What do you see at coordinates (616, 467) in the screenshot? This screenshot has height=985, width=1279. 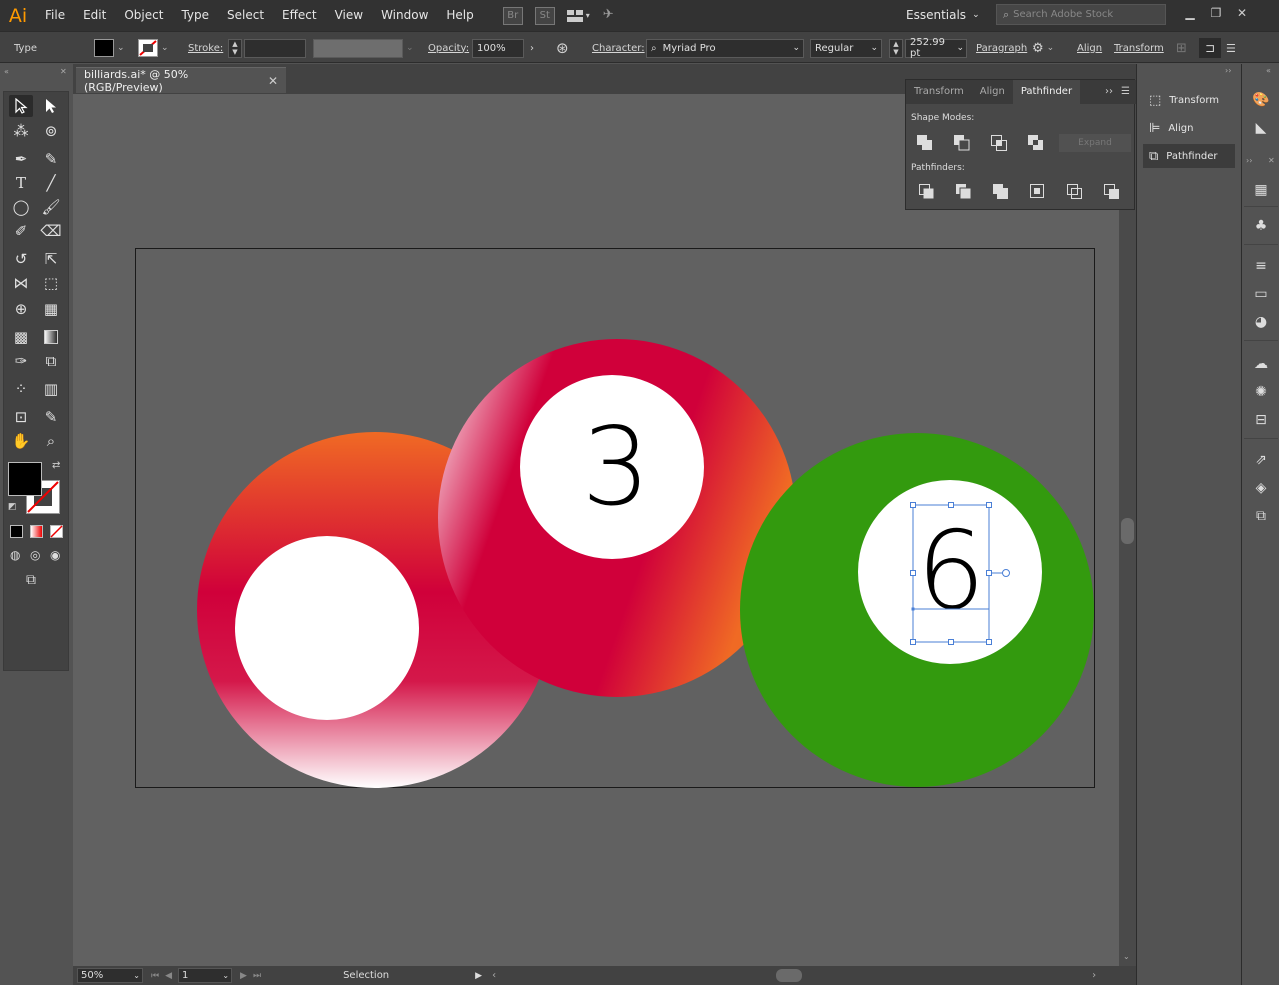 I see `ball-3-number: 3` at bounding box center [616, 467].